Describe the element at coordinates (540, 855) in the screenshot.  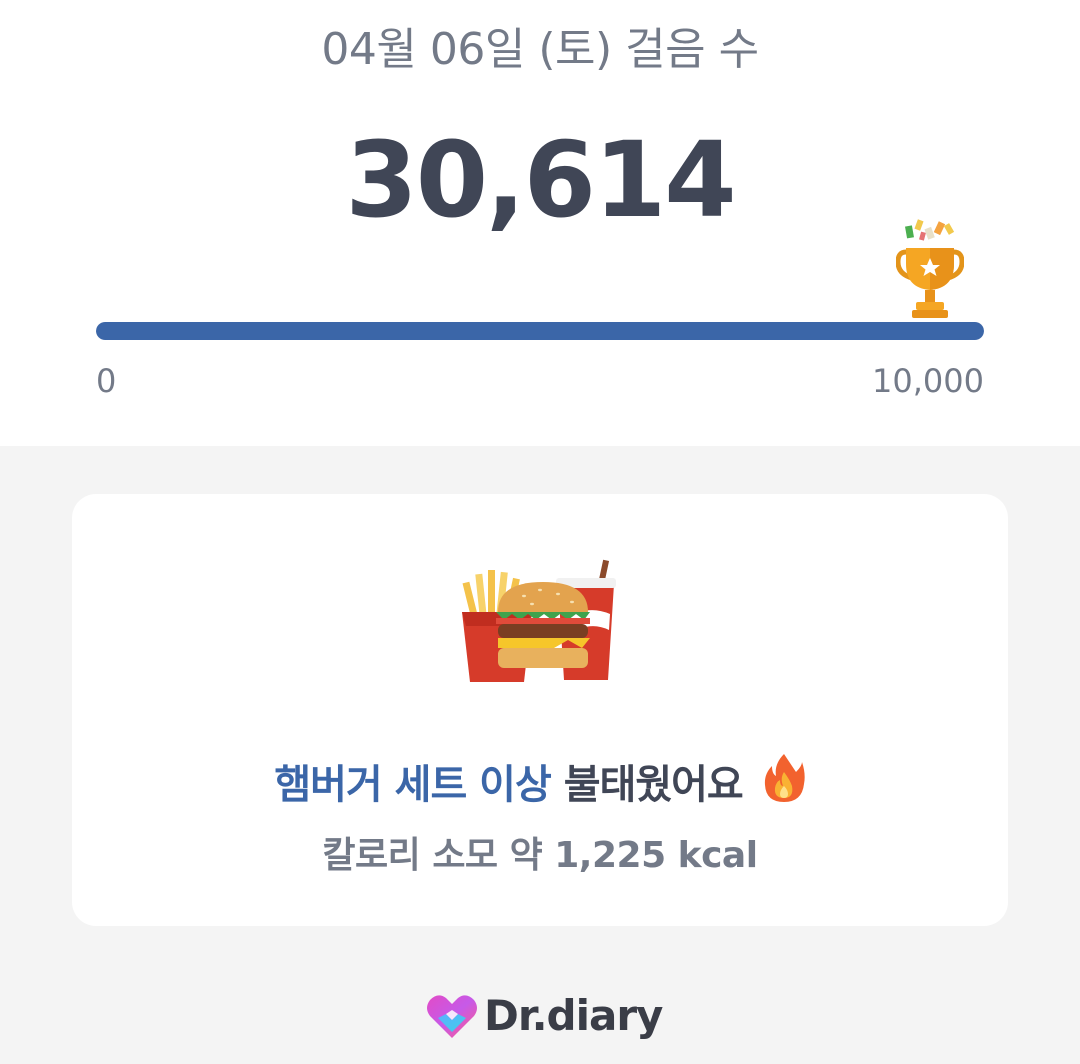
I see `calorie-burned-amount: 칼로리 소모 약 1,225 kcal` at that location.